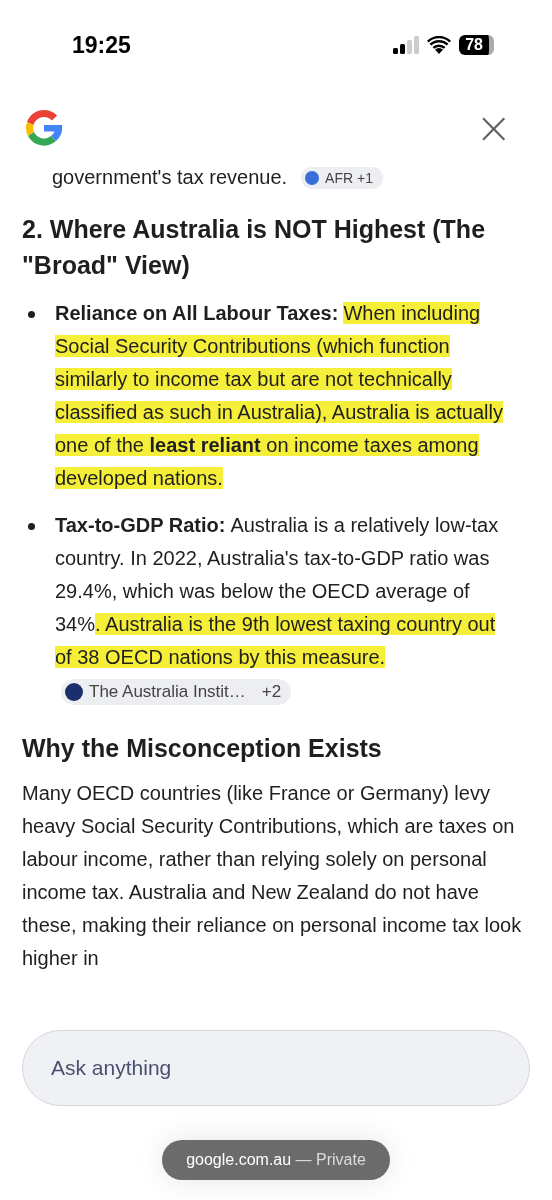  What do you see at coordinates (476, 45) in the screenshot?
I see `battery-level: 78` at bounding box center [476, 45].